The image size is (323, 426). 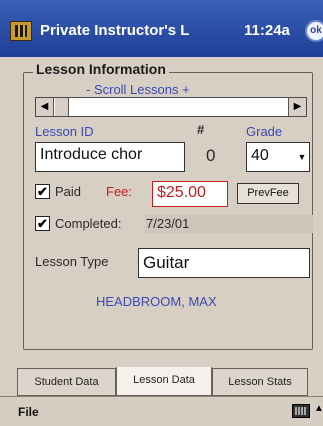 What do you see at coordinates (62, 107) in the screenshot?
I see `scroll-thumb` at bounding box center [62, 107].